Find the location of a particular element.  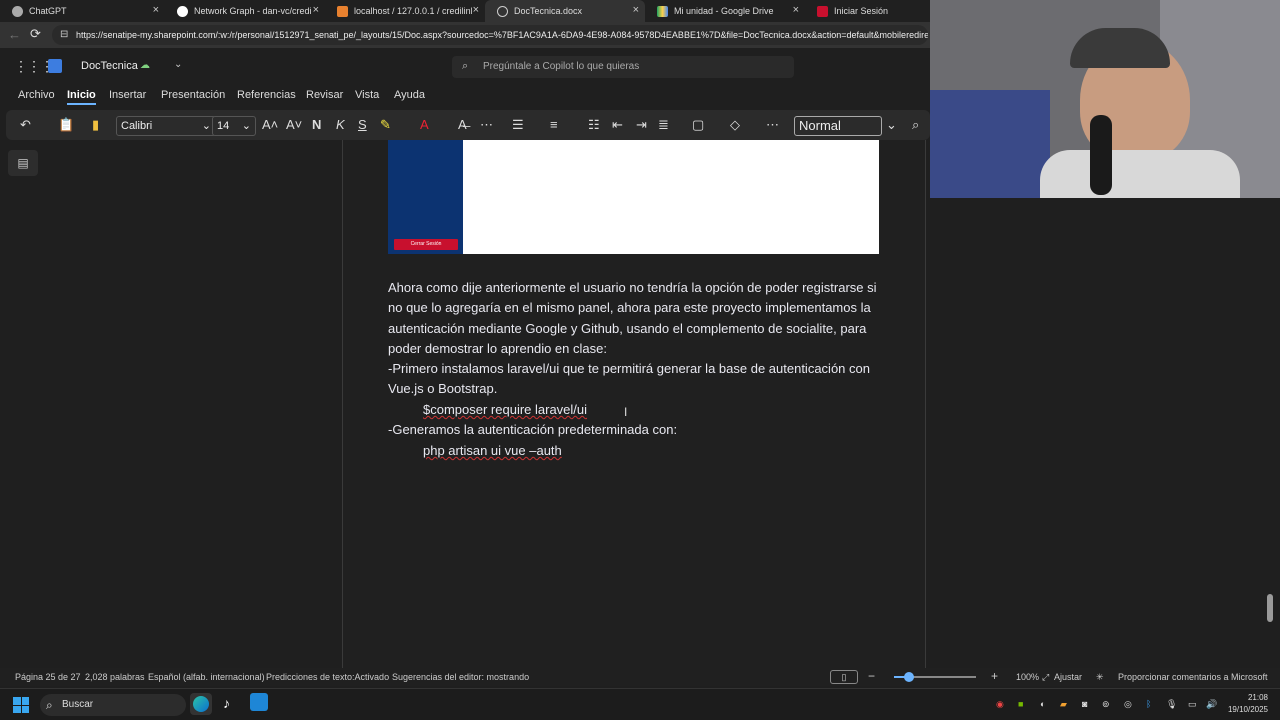

tab-localhost: localhost / 127.0.0.1 / credilink_la × is located at coordinates (405, 11).